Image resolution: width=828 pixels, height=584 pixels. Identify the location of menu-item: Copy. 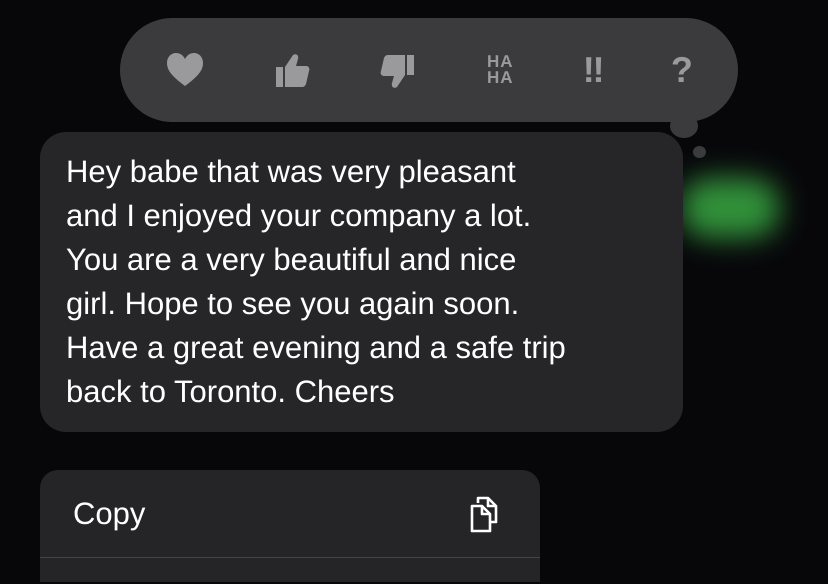
(290, 513).